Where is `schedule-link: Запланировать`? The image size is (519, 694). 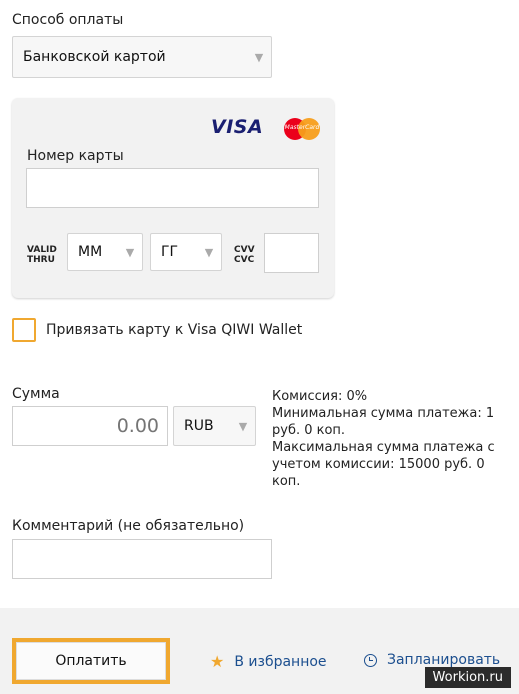 schedule-link: Запланировать is located at coordinates (432, 660).